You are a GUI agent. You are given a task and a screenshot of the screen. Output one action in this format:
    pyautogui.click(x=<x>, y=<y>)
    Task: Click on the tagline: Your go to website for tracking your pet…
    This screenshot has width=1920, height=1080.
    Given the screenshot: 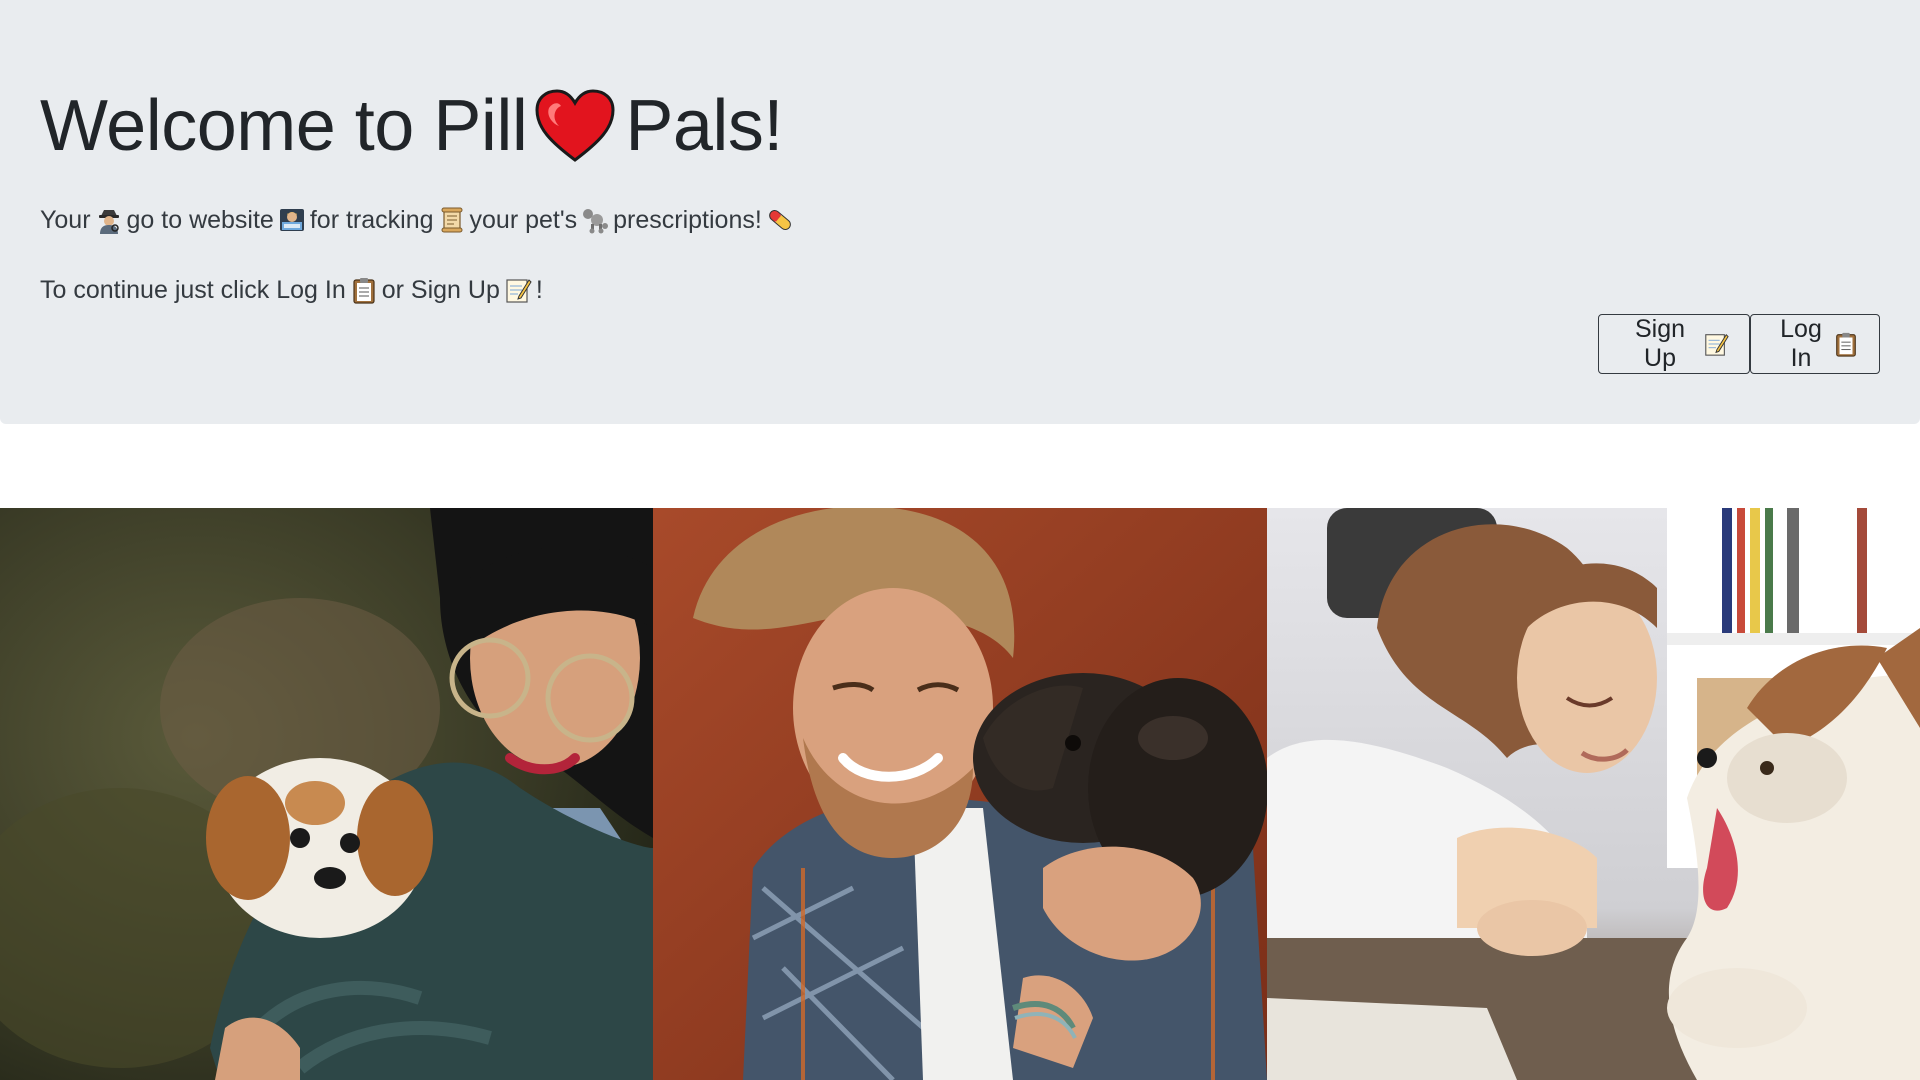 What is the action you would take?
    pyautogui.click(x=419, y=220)
    